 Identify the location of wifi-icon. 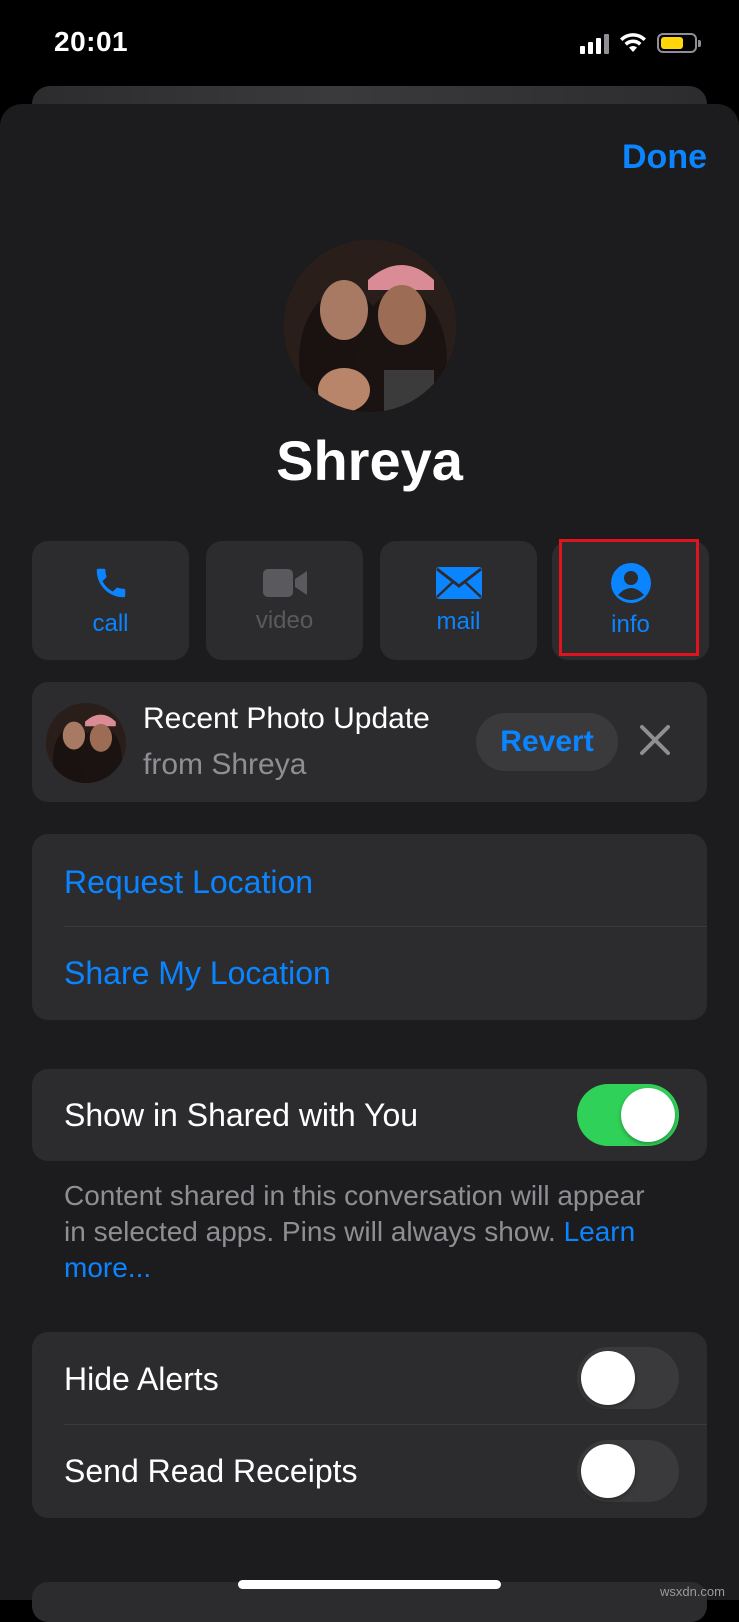
(633, 42).